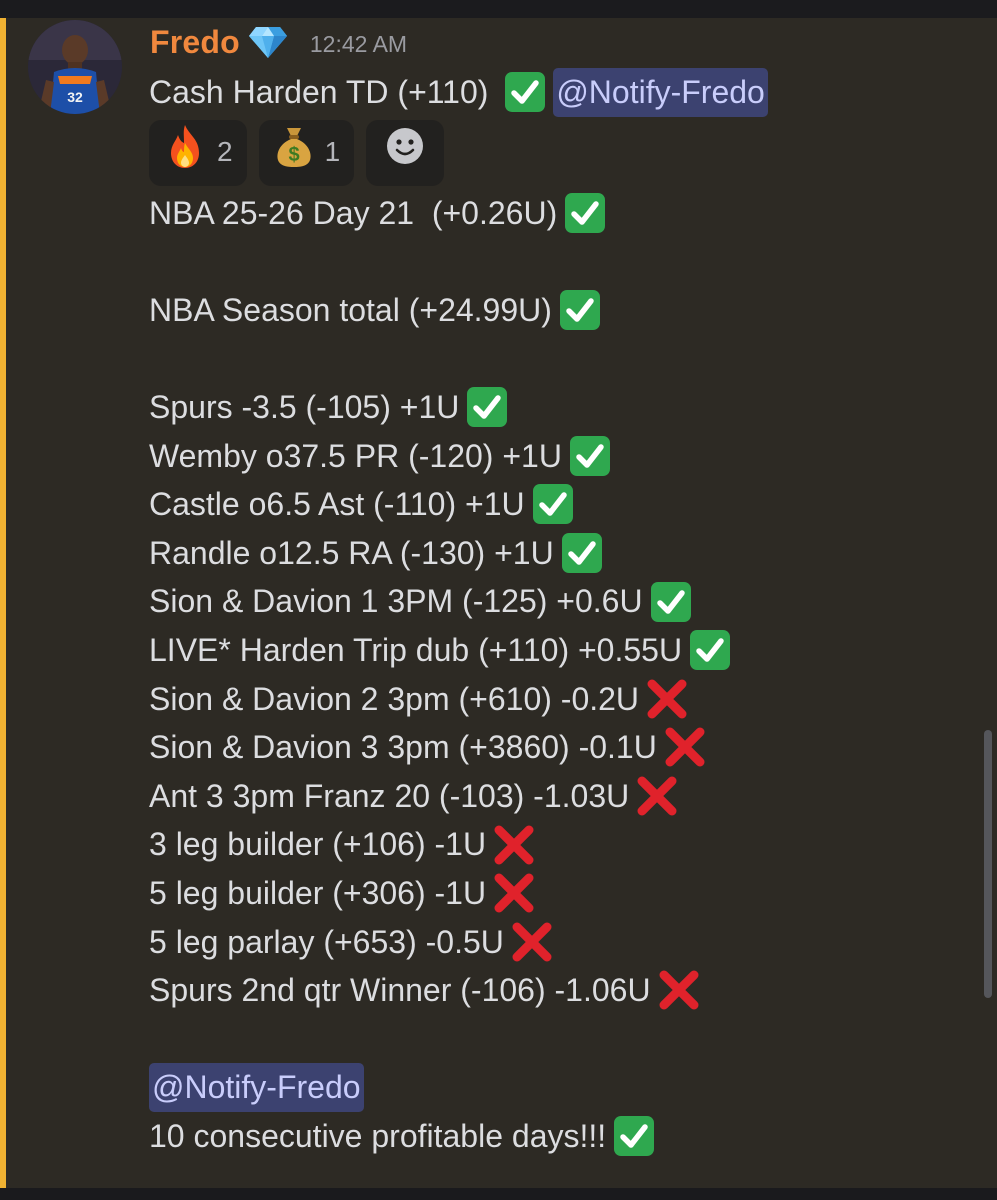  Describe the element at coordinates (403, 747) in the screenshot. I see `bet-text: Sion & Davion 3 3pm (+3860) -0.1U` at that location.